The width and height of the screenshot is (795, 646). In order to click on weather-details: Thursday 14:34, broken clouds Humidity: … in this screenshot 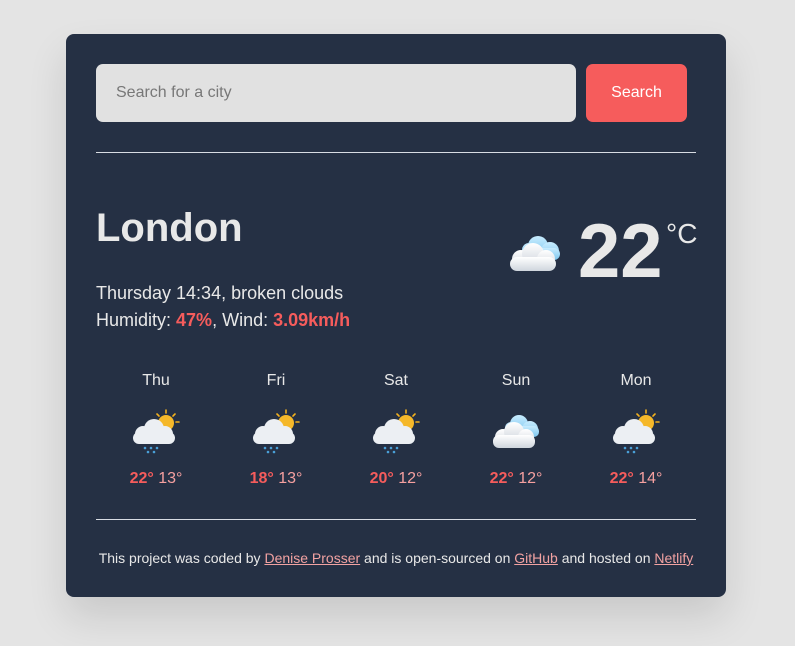, I will do `click(223, 307)`.